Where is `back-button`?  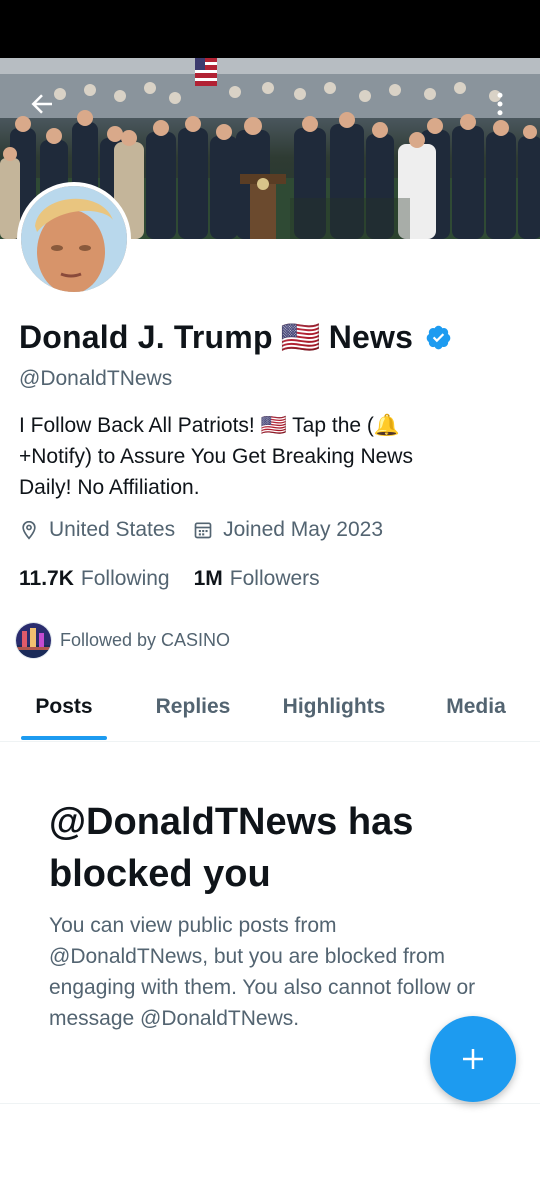
back-button is located at coordinates (42, 104).